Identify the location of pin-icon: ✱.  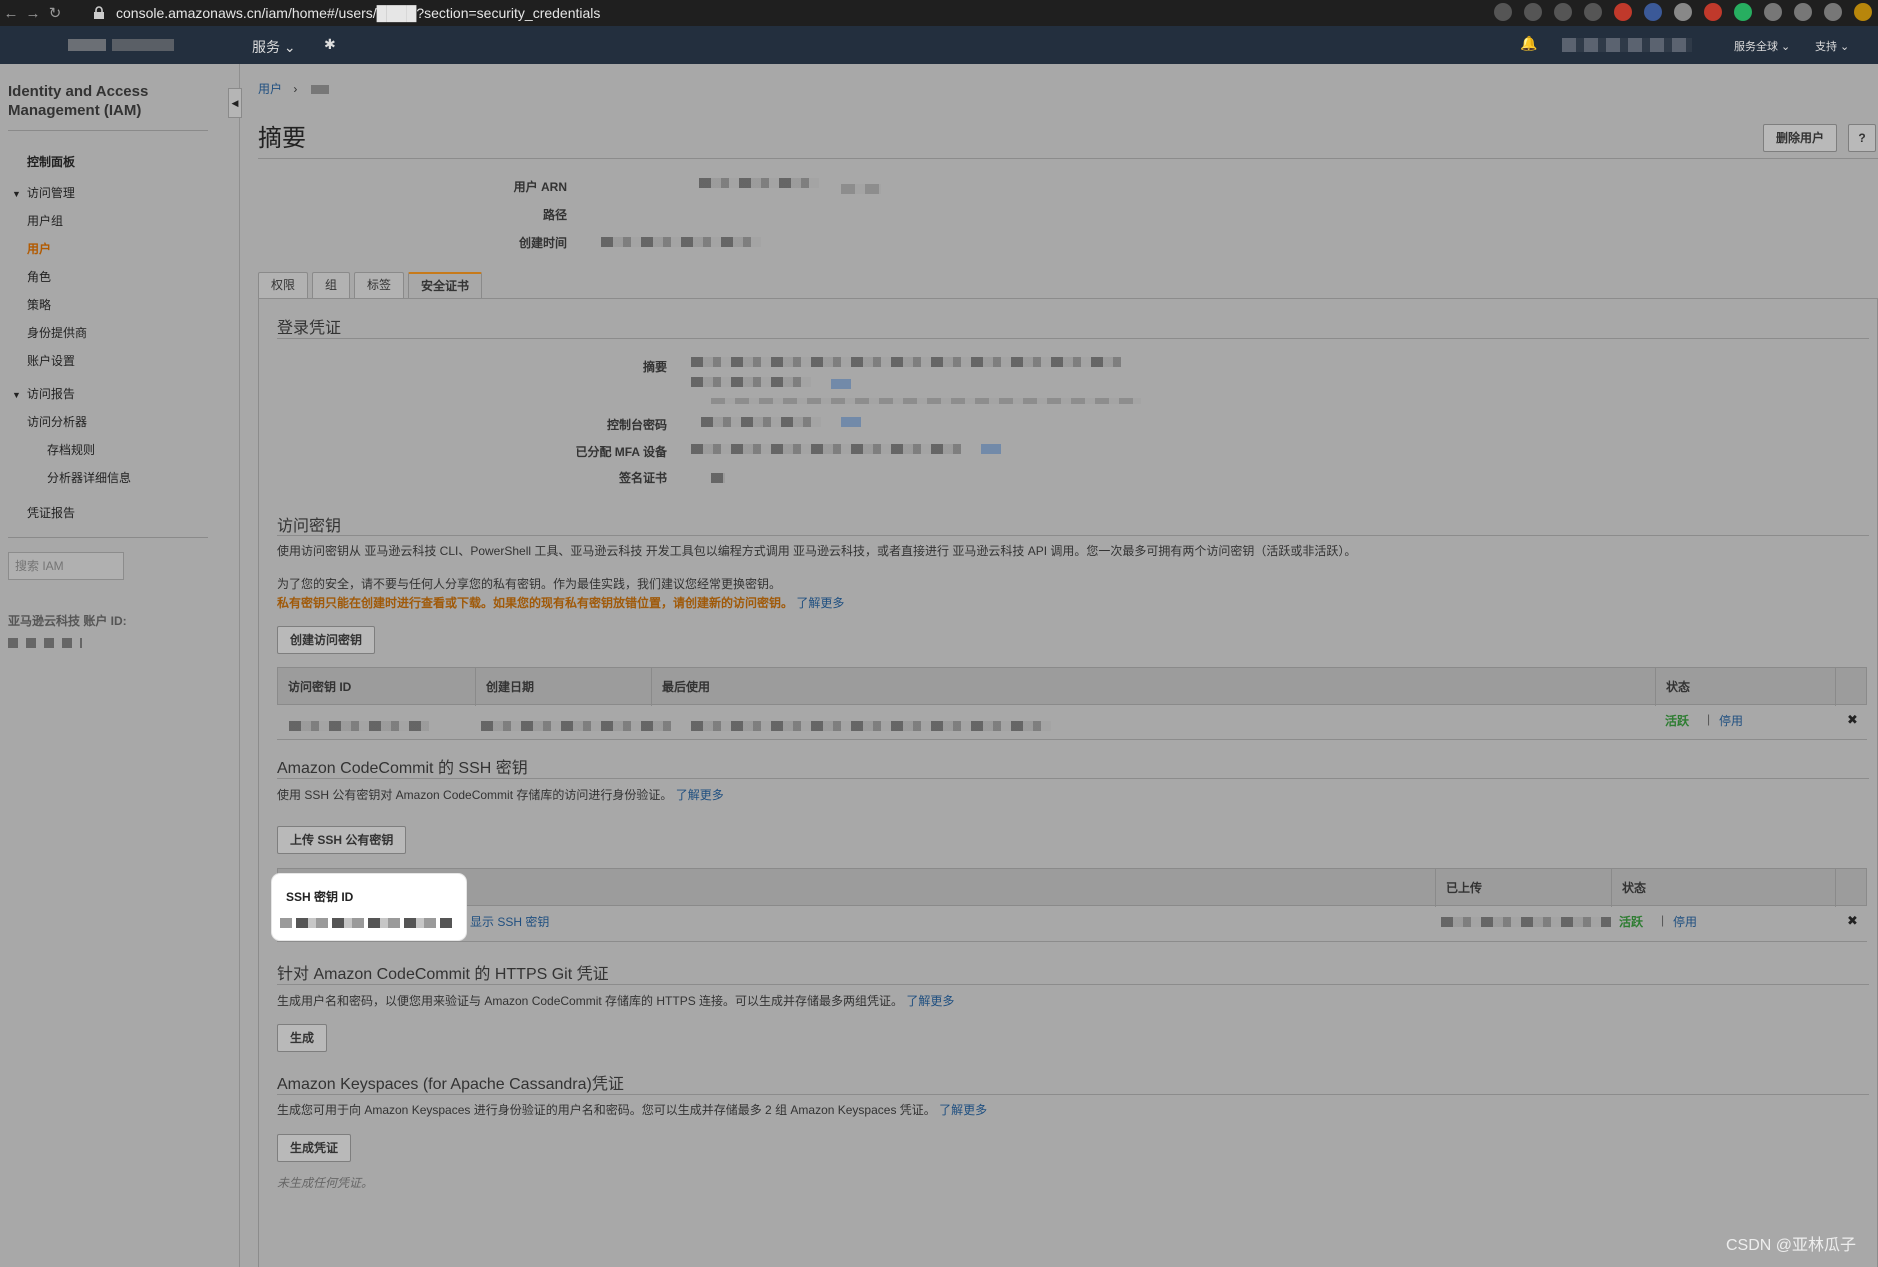
(330, 44).